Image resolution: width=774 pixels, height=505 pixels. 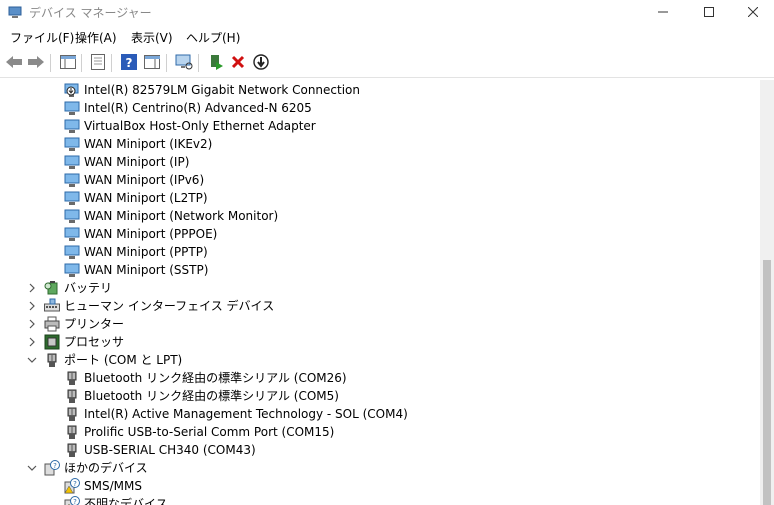 I want to click on tree-item: WAN Miniport (IPv6), so click(x=380, y=180).